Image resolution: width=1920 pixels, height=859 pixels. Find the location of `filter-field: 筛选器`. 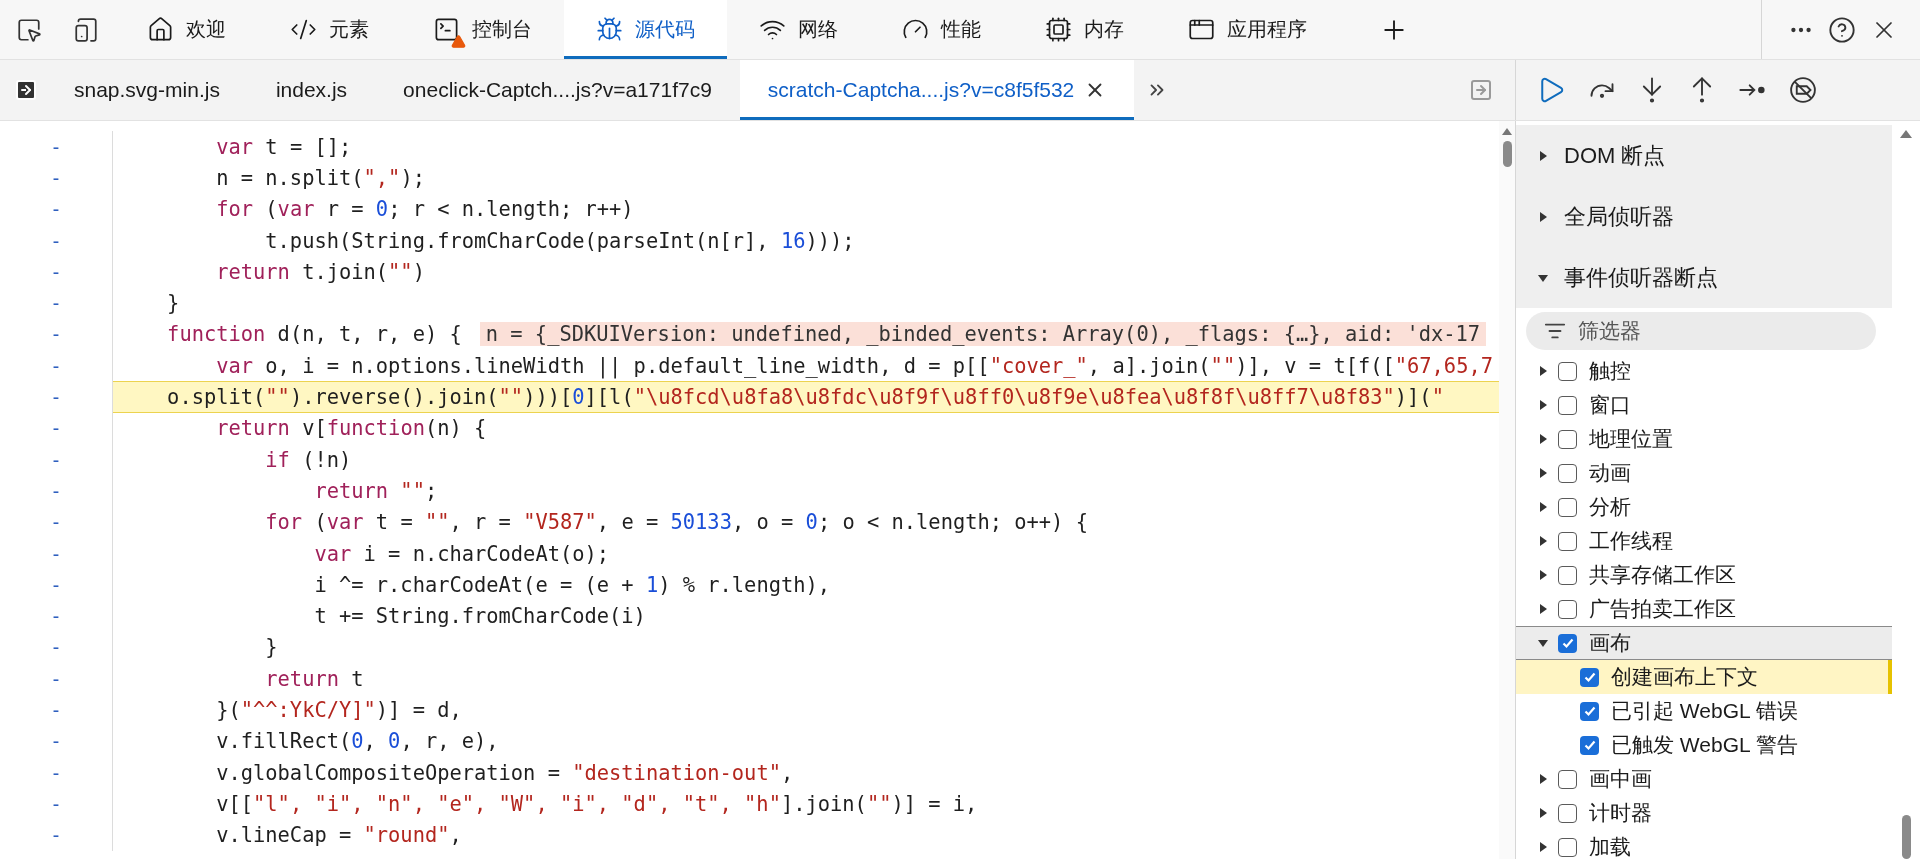

filter-field: 筛选器 is located at coordinates (1701, 331).